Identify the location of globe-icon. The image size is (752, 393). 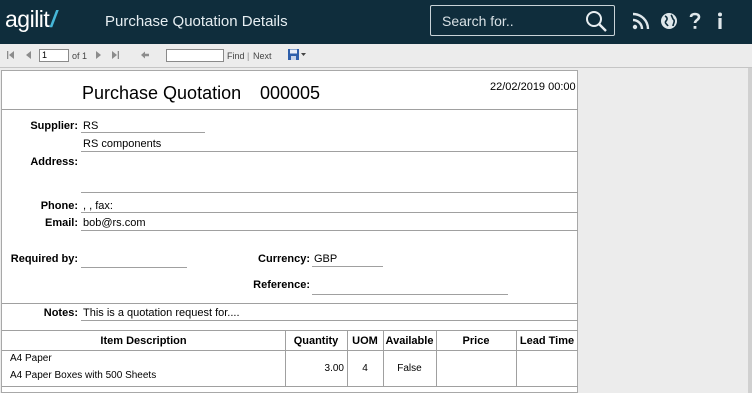
(669, 21).